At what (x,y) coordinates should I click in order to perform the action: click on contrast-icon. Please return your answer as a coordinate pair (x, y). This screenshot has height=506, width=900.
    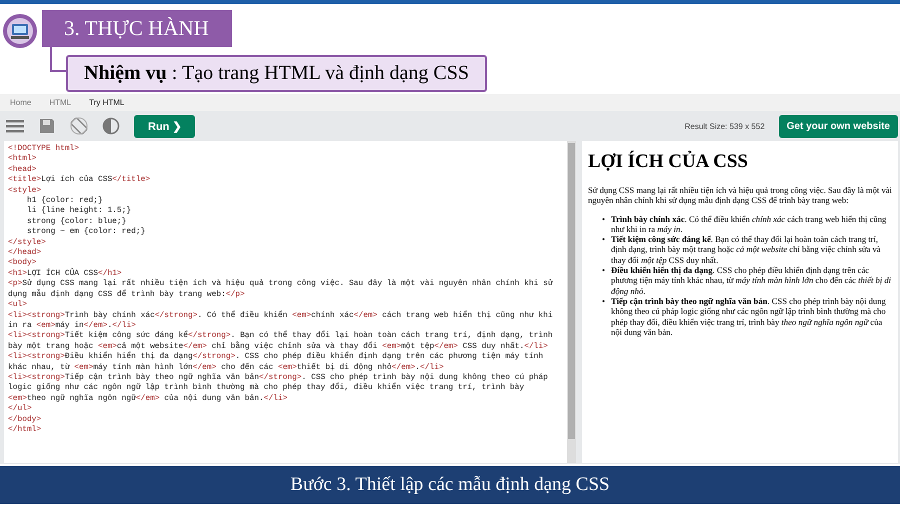
    Looking at the image, I should click on (111, 126).